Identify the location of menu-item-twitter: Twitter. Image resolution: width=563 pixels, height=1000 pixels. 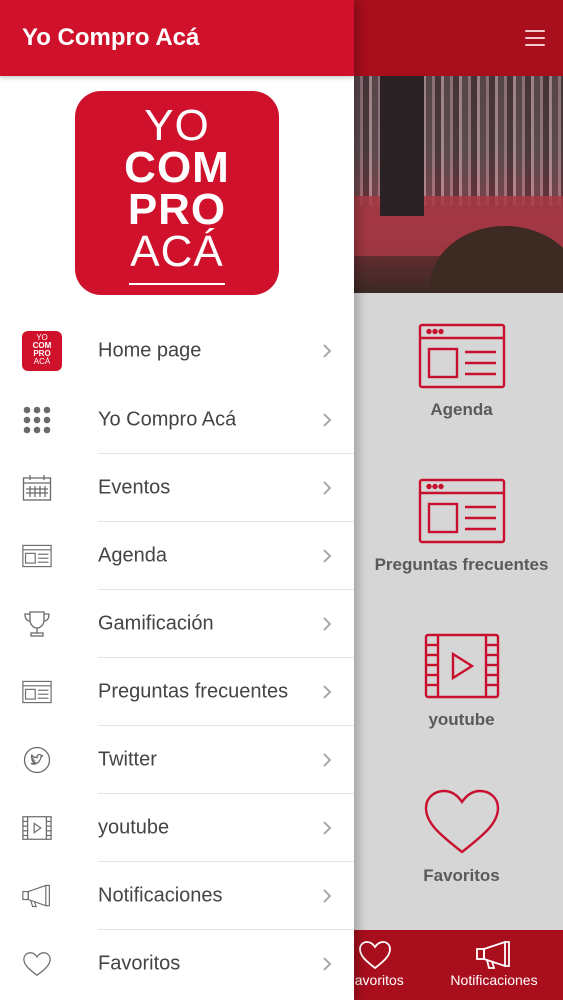
(177, 760).